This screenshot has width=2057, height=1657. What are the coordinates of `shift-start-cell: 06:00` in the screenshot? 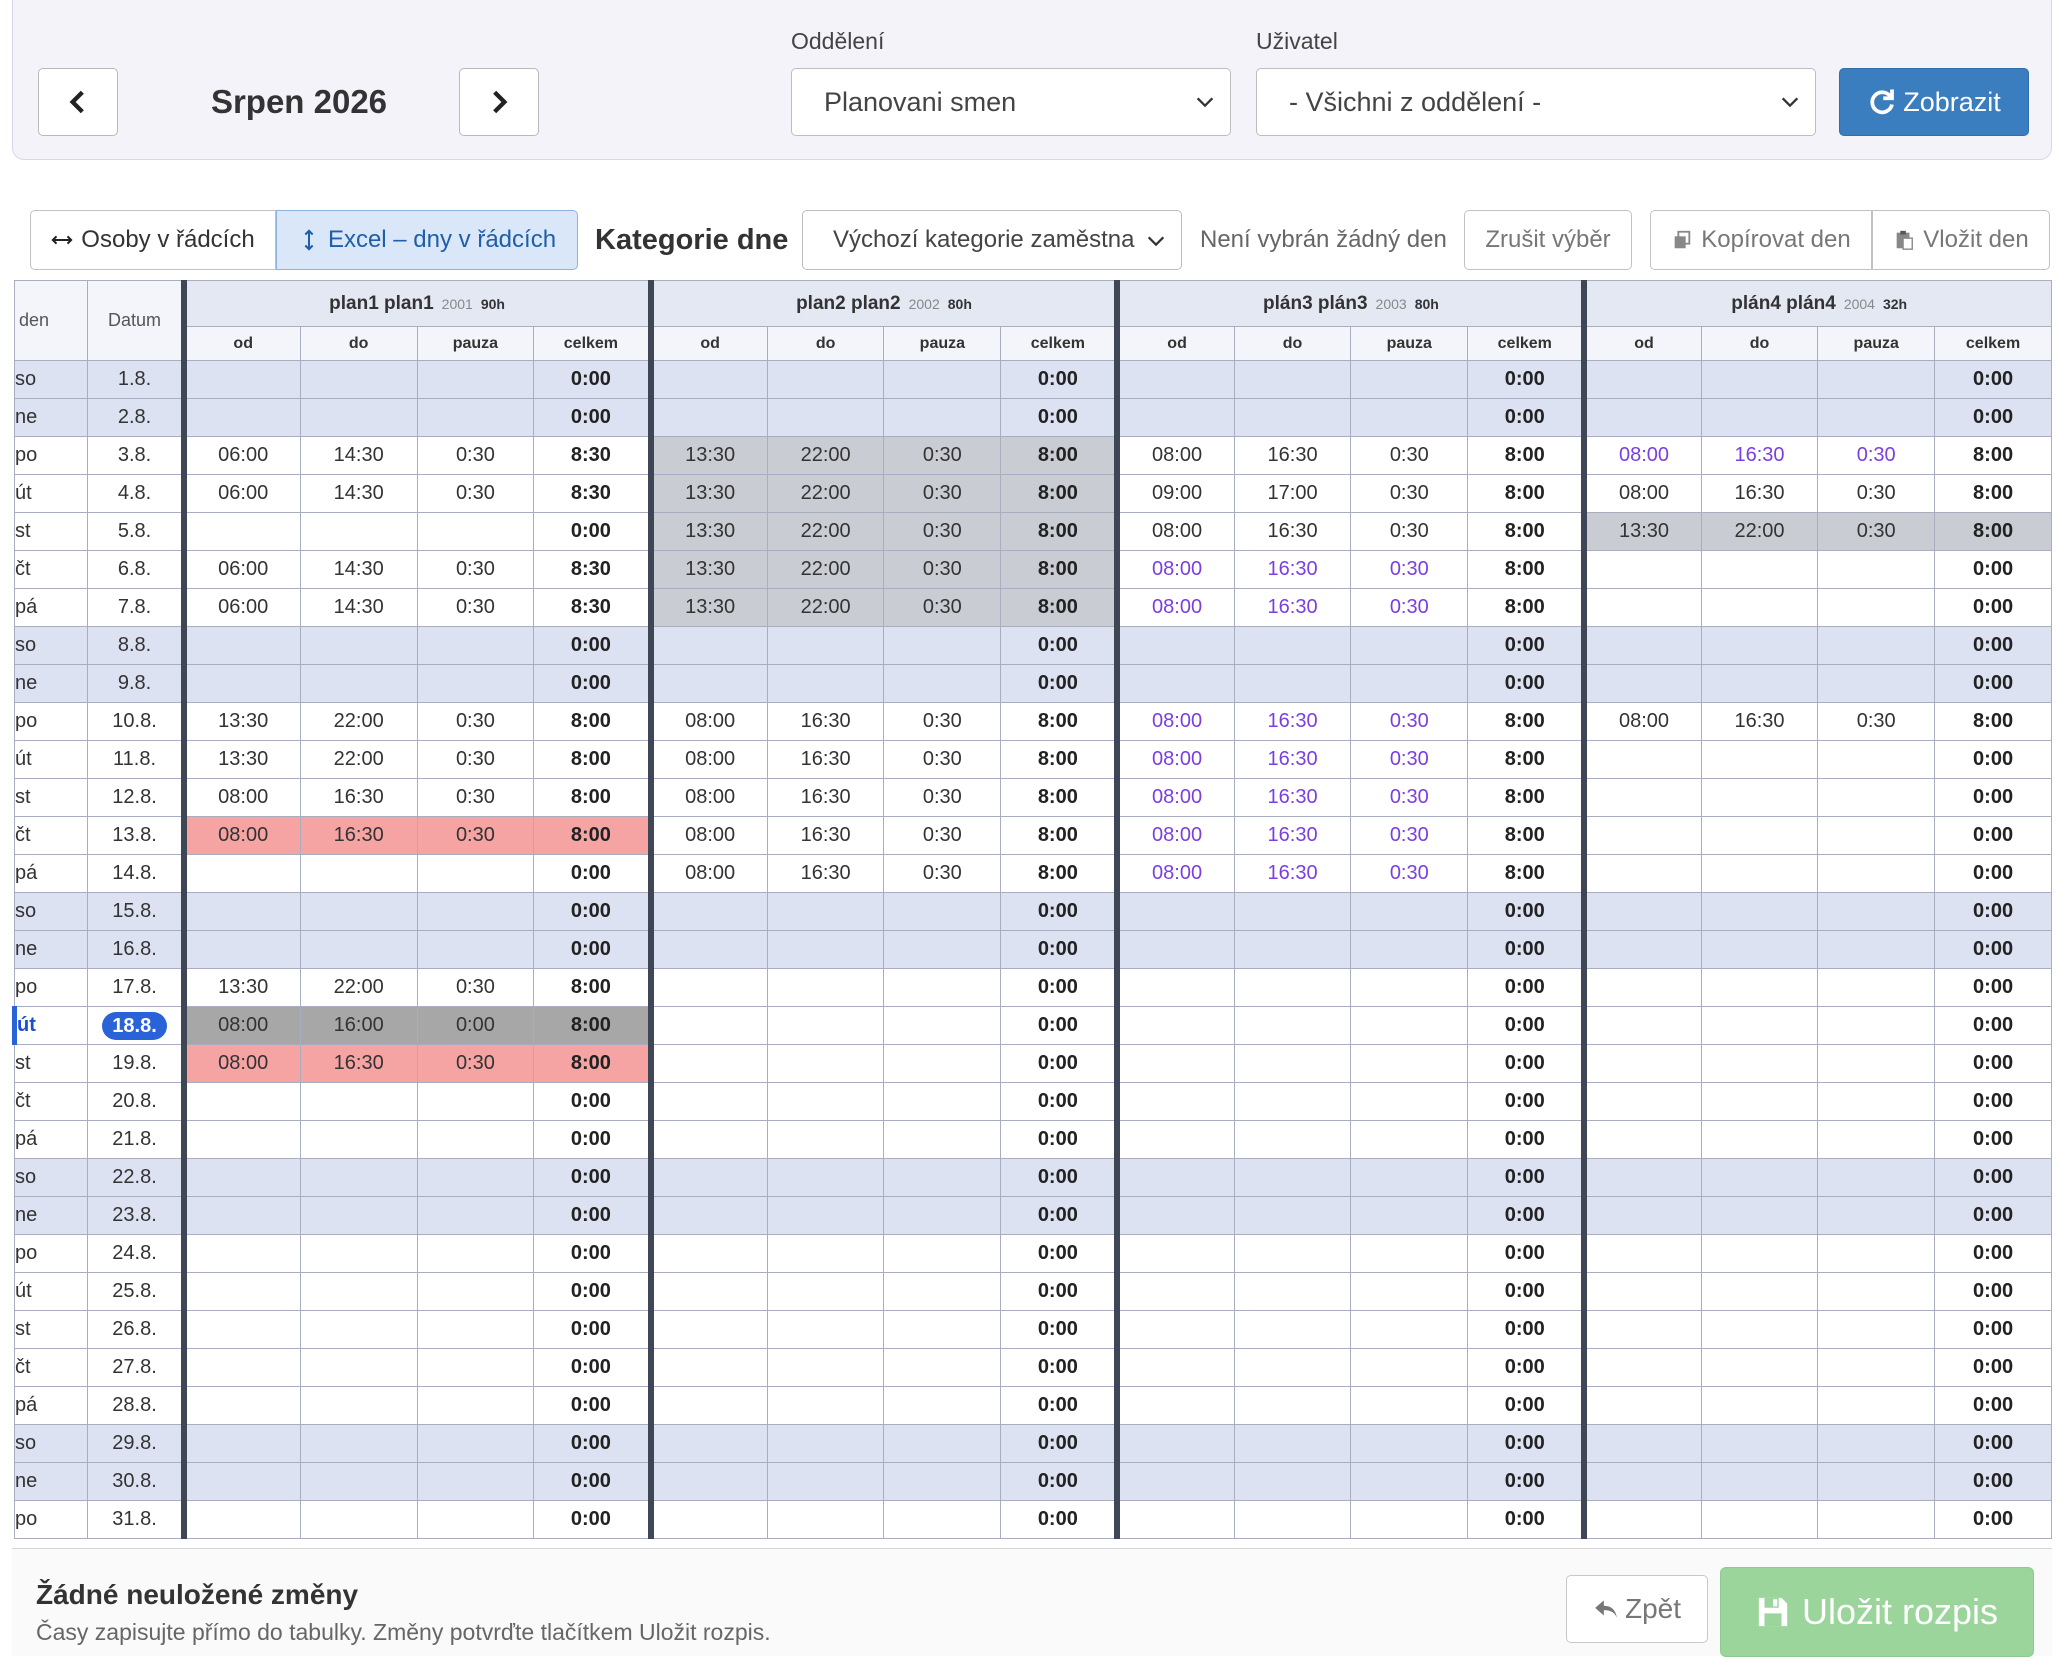 It's located at (240, 493).